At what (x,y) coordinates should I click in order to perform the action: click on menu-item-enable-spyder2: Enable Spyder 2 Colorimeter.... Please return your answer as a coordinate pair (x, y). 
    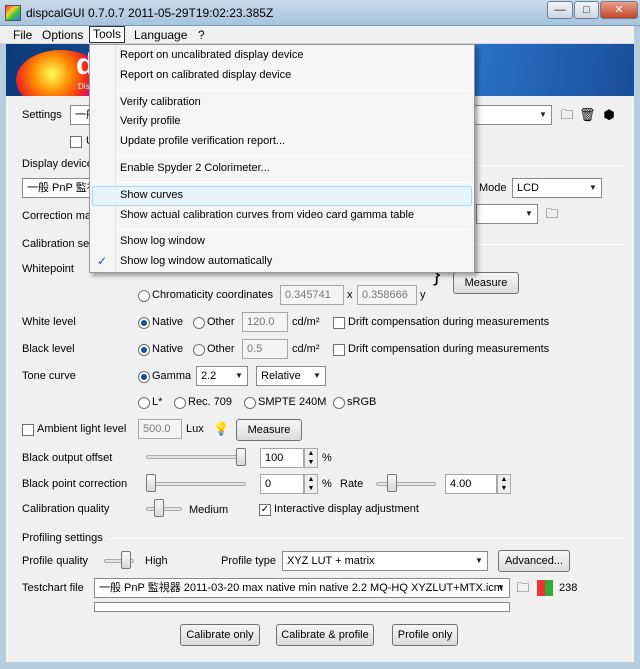
    Looking at the image, I should click on (195, 168).